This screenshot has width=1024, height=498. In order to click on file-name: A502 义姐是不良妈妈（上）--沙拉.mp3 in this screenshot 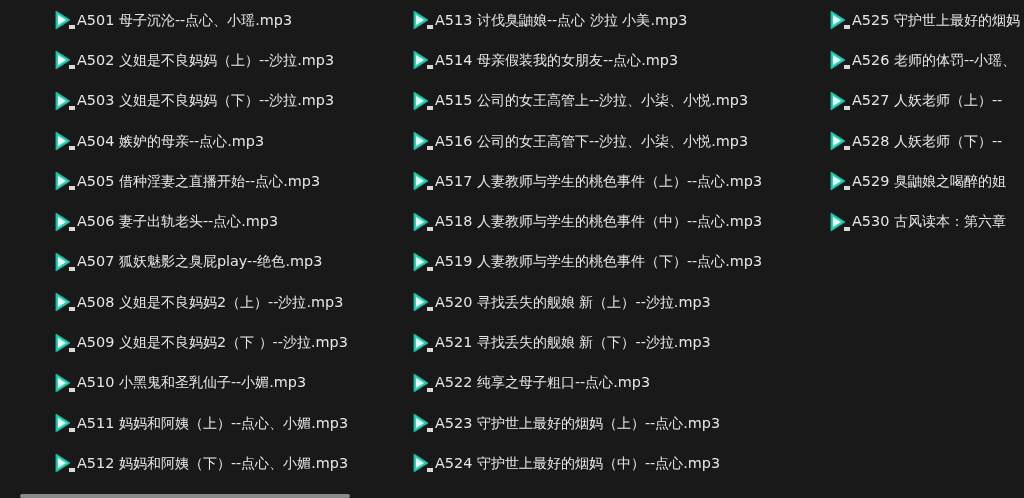, I will do `click(206, 60)`.